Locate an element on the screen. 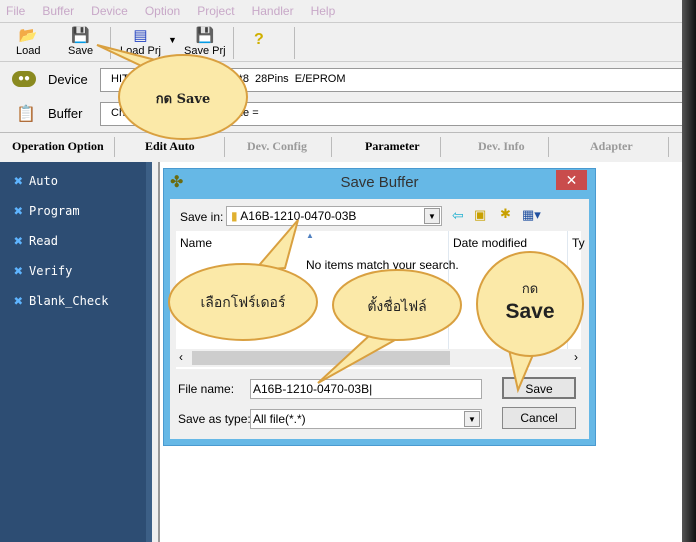 This screenshot has width=696, height=542. callout-select-folder-text: เลือกโฟร์เดอร์ is located at coordinates (243, 302).